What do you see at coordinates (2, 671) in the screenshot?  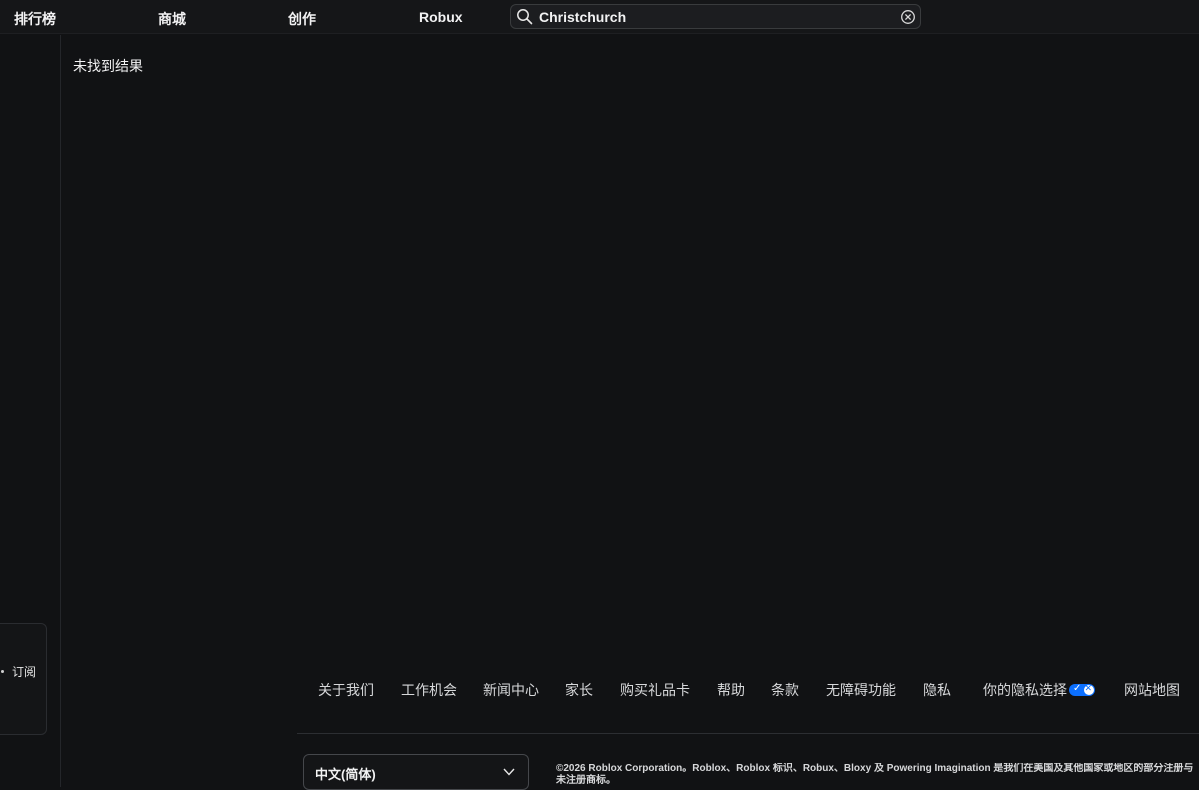 I see `premium-icon` at bounding box center [2, 671].